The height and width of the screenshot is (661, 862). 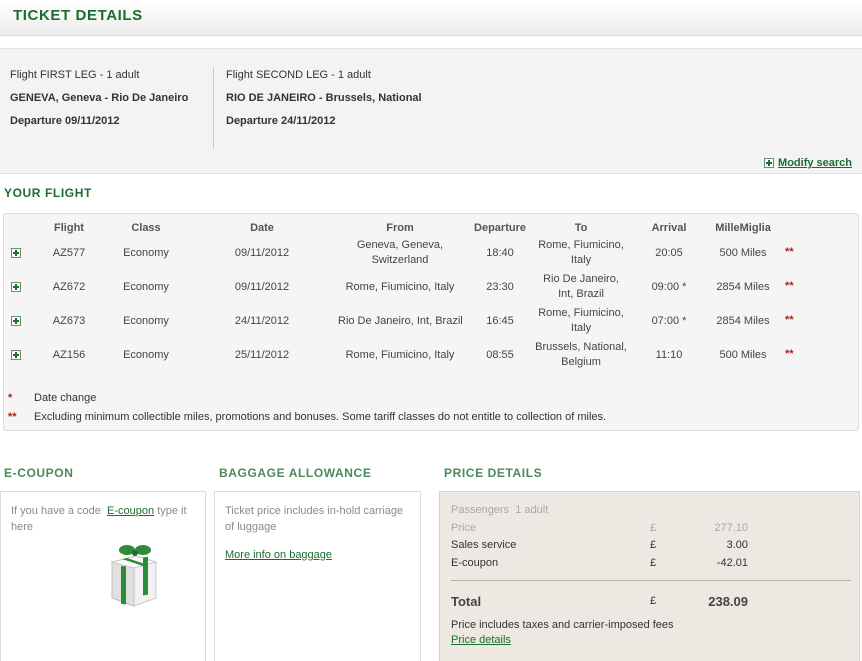 I want to click on ecoupon-currency: £, so click(x=653, y=563).